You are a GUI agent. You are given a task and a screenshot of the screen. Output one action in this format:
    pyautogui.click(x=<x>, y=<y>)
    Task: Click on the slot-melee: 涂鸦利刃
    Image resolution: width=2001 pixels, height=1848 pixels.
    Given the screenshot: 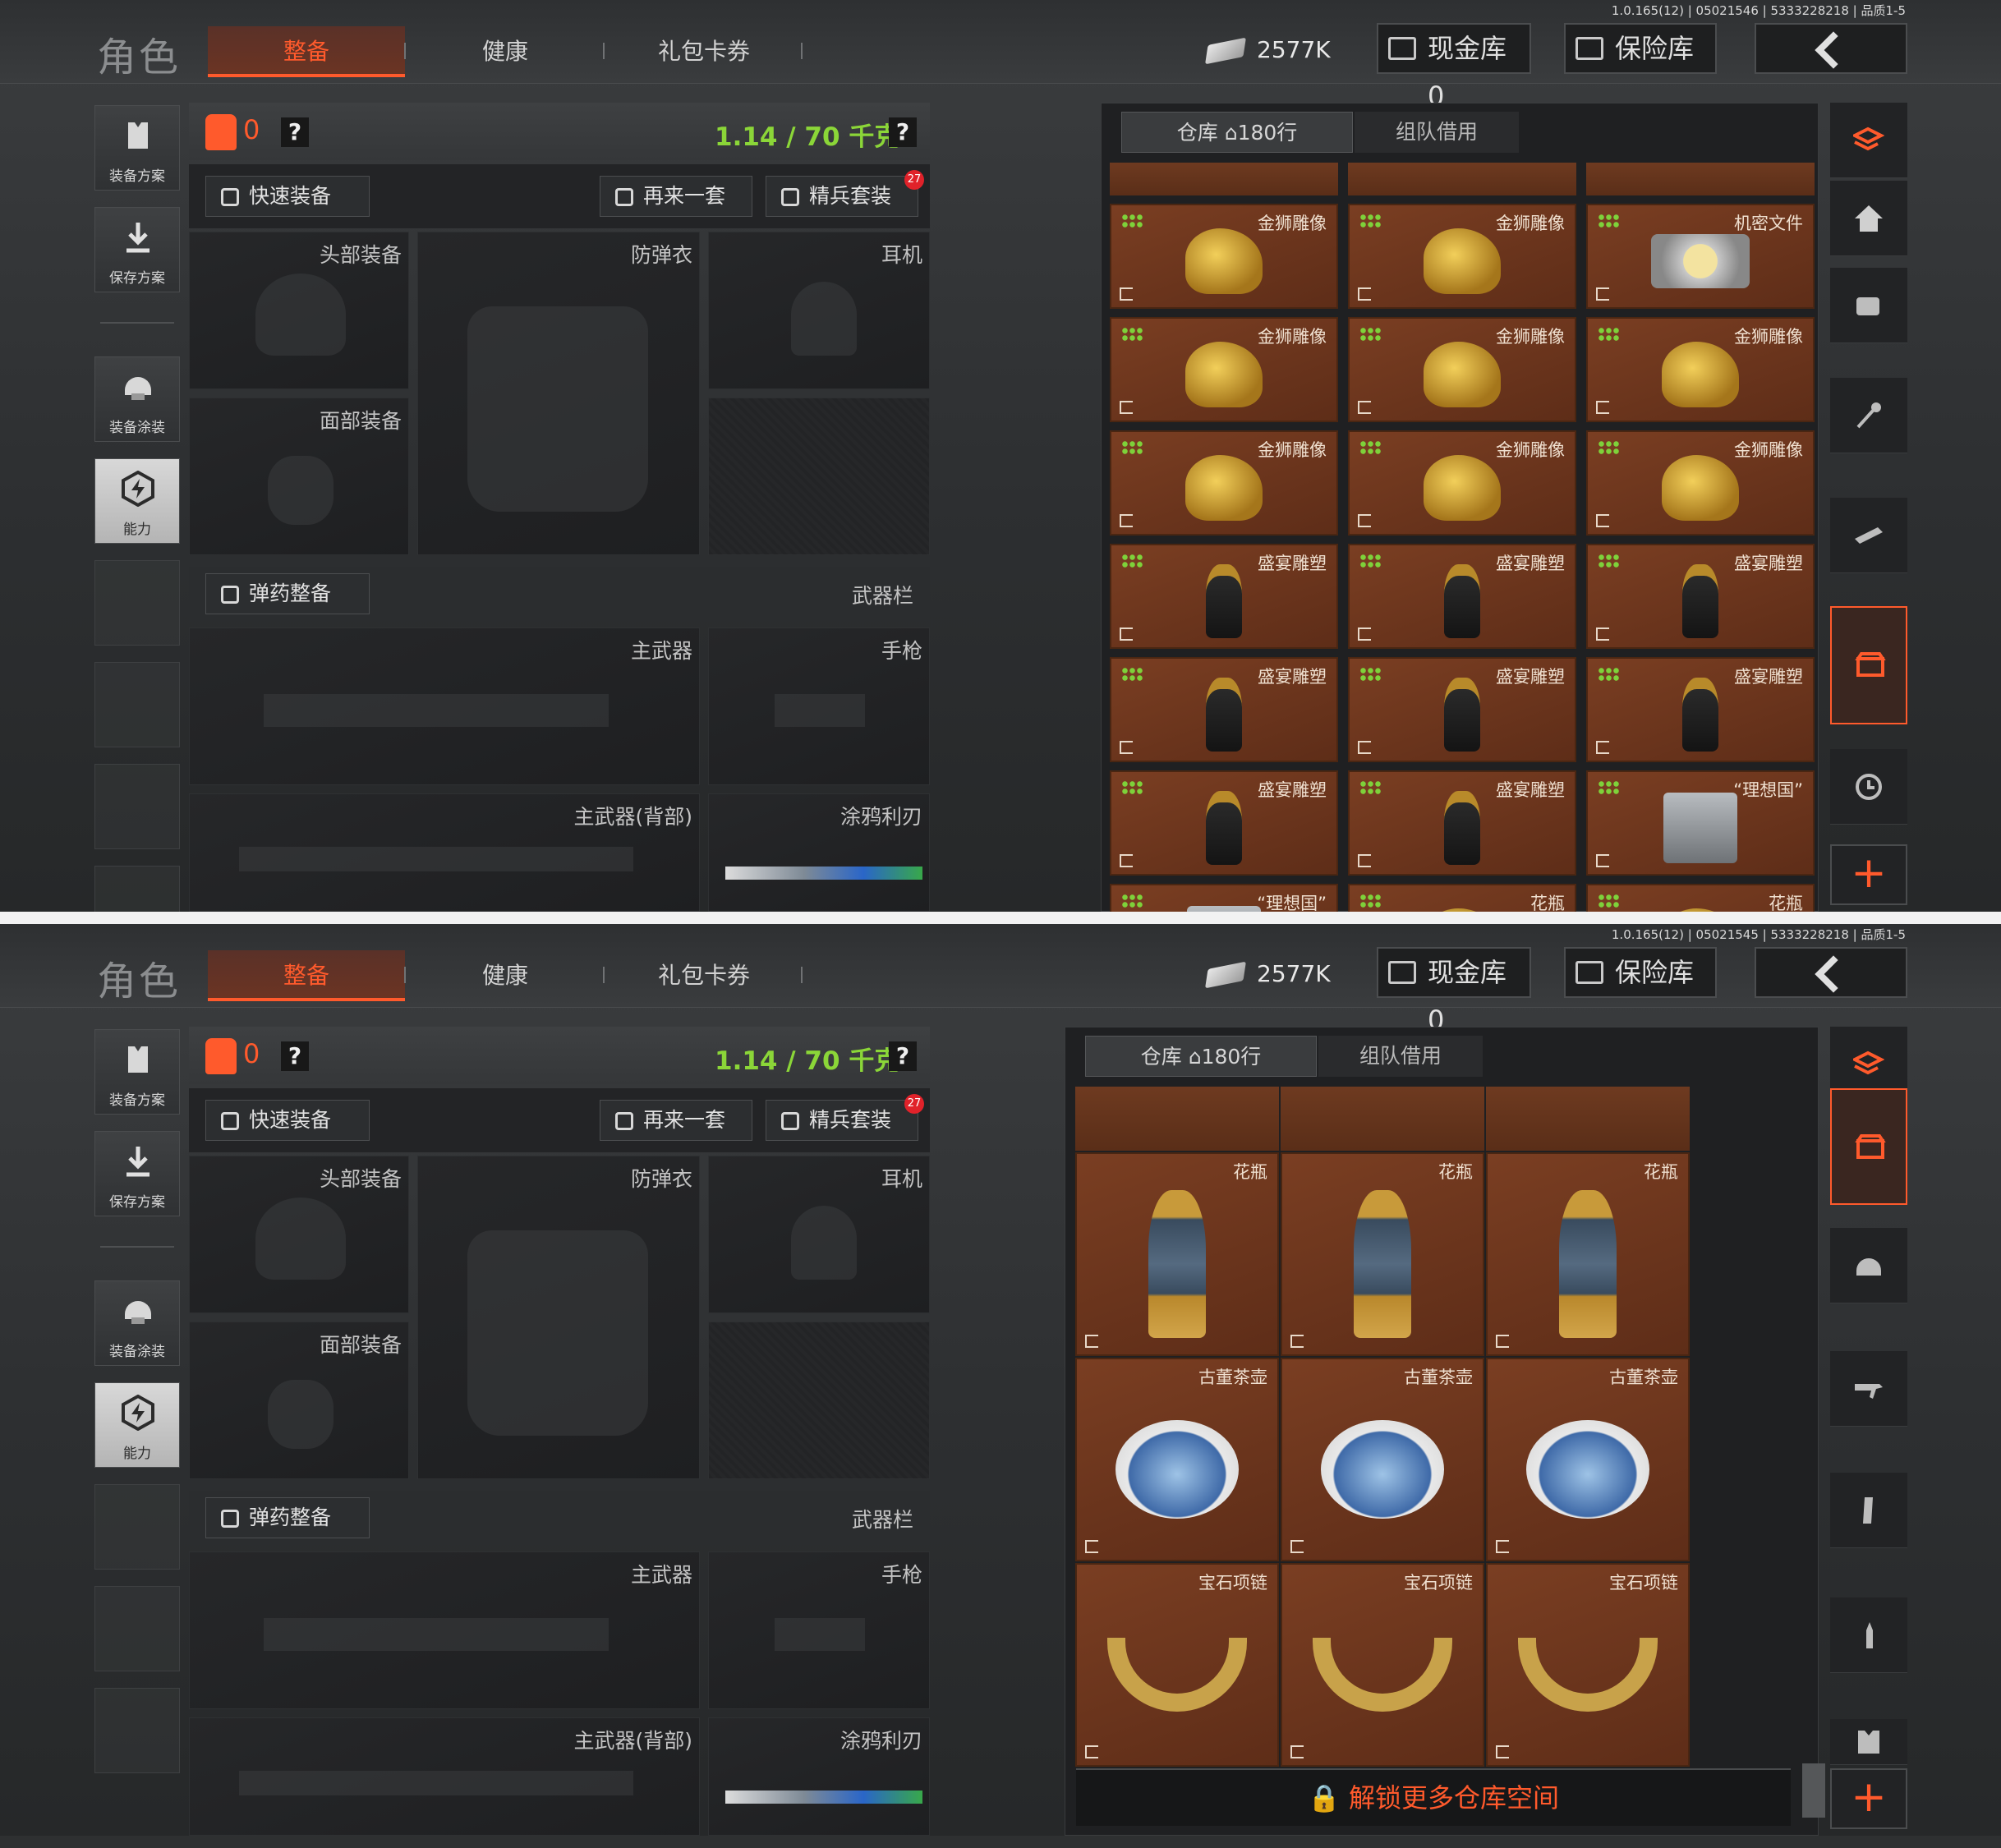 What is the action you would take?
    pyautogui.click(x=819, y=852)
    